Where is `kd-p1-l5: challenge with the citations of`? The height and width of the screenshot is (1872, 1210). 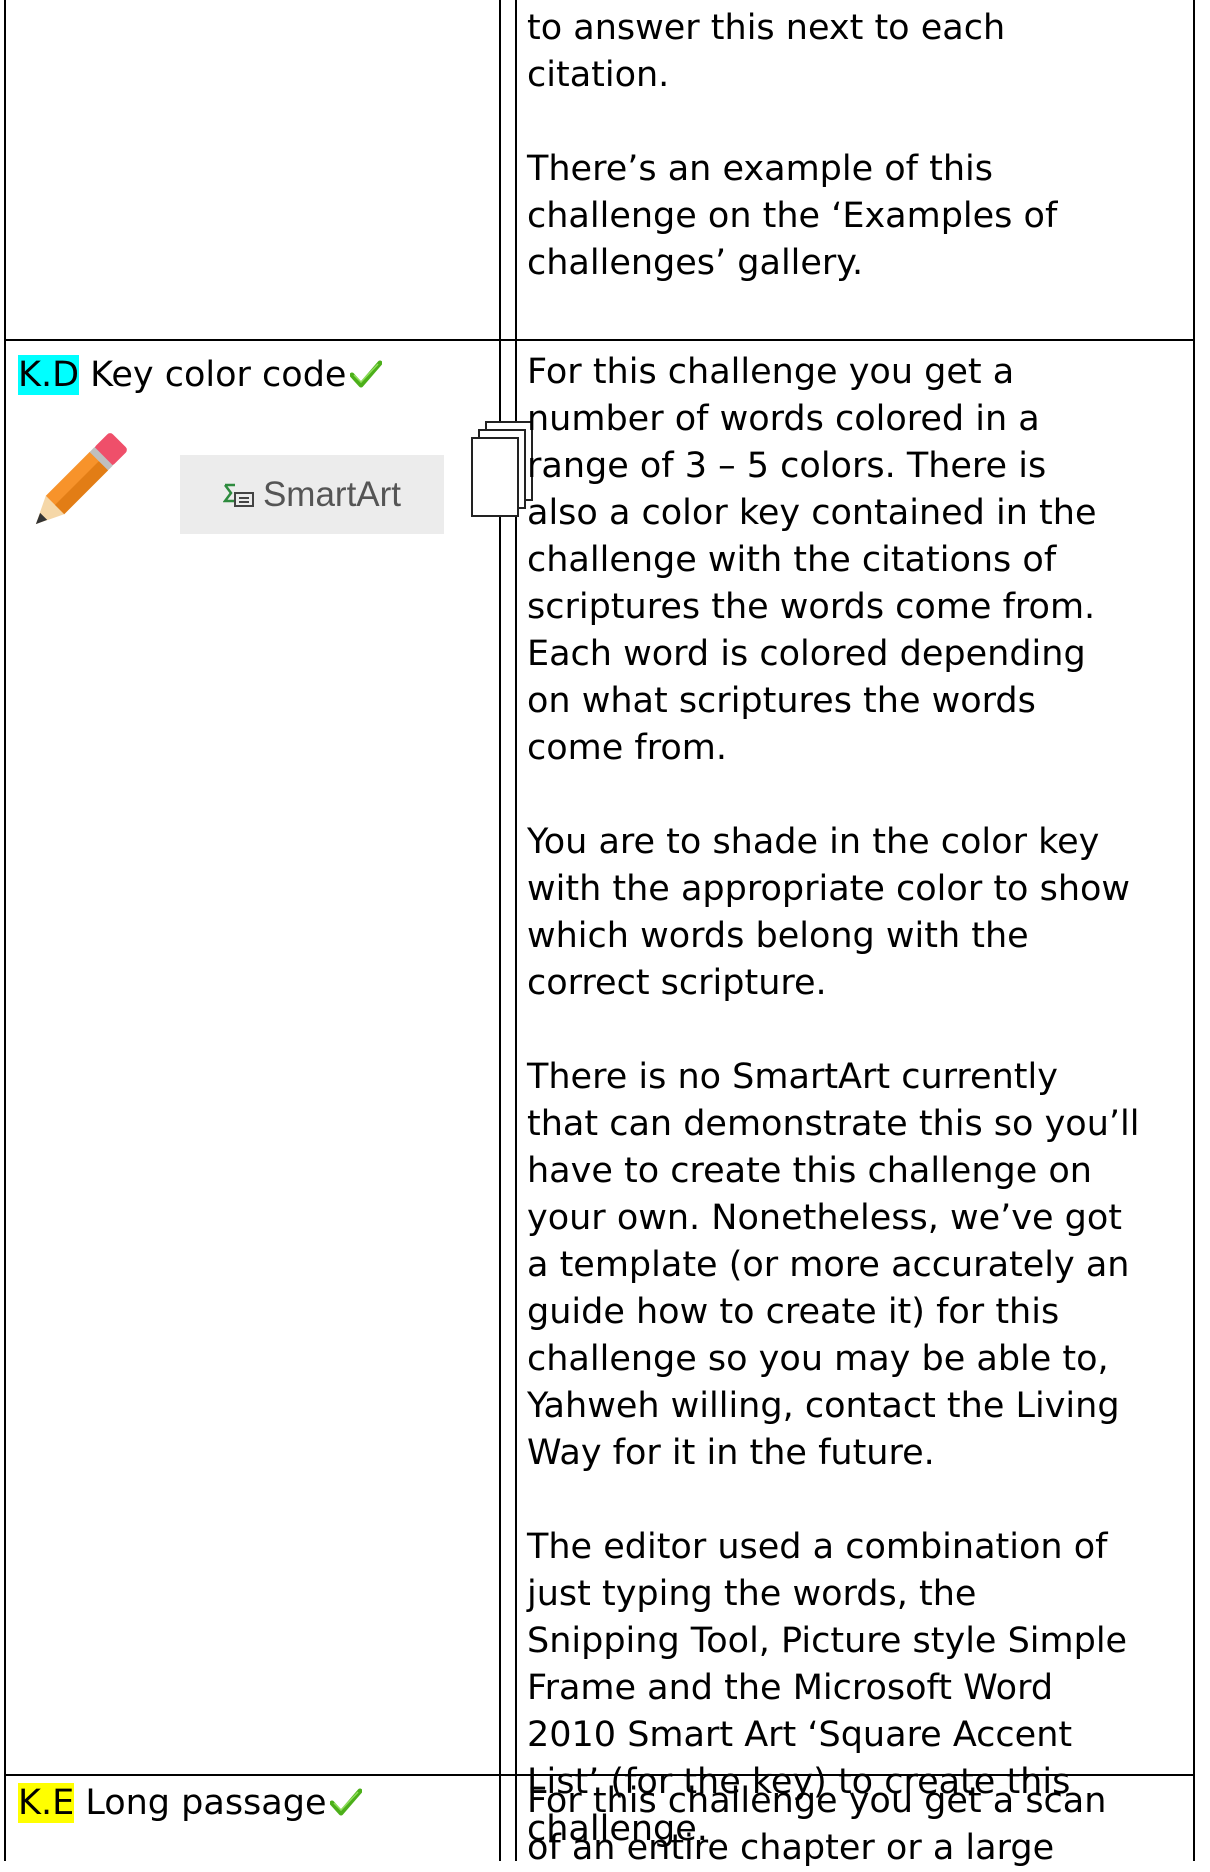
kd-p1-l5: challenge with the citations of is located at coordinates (792, 560).